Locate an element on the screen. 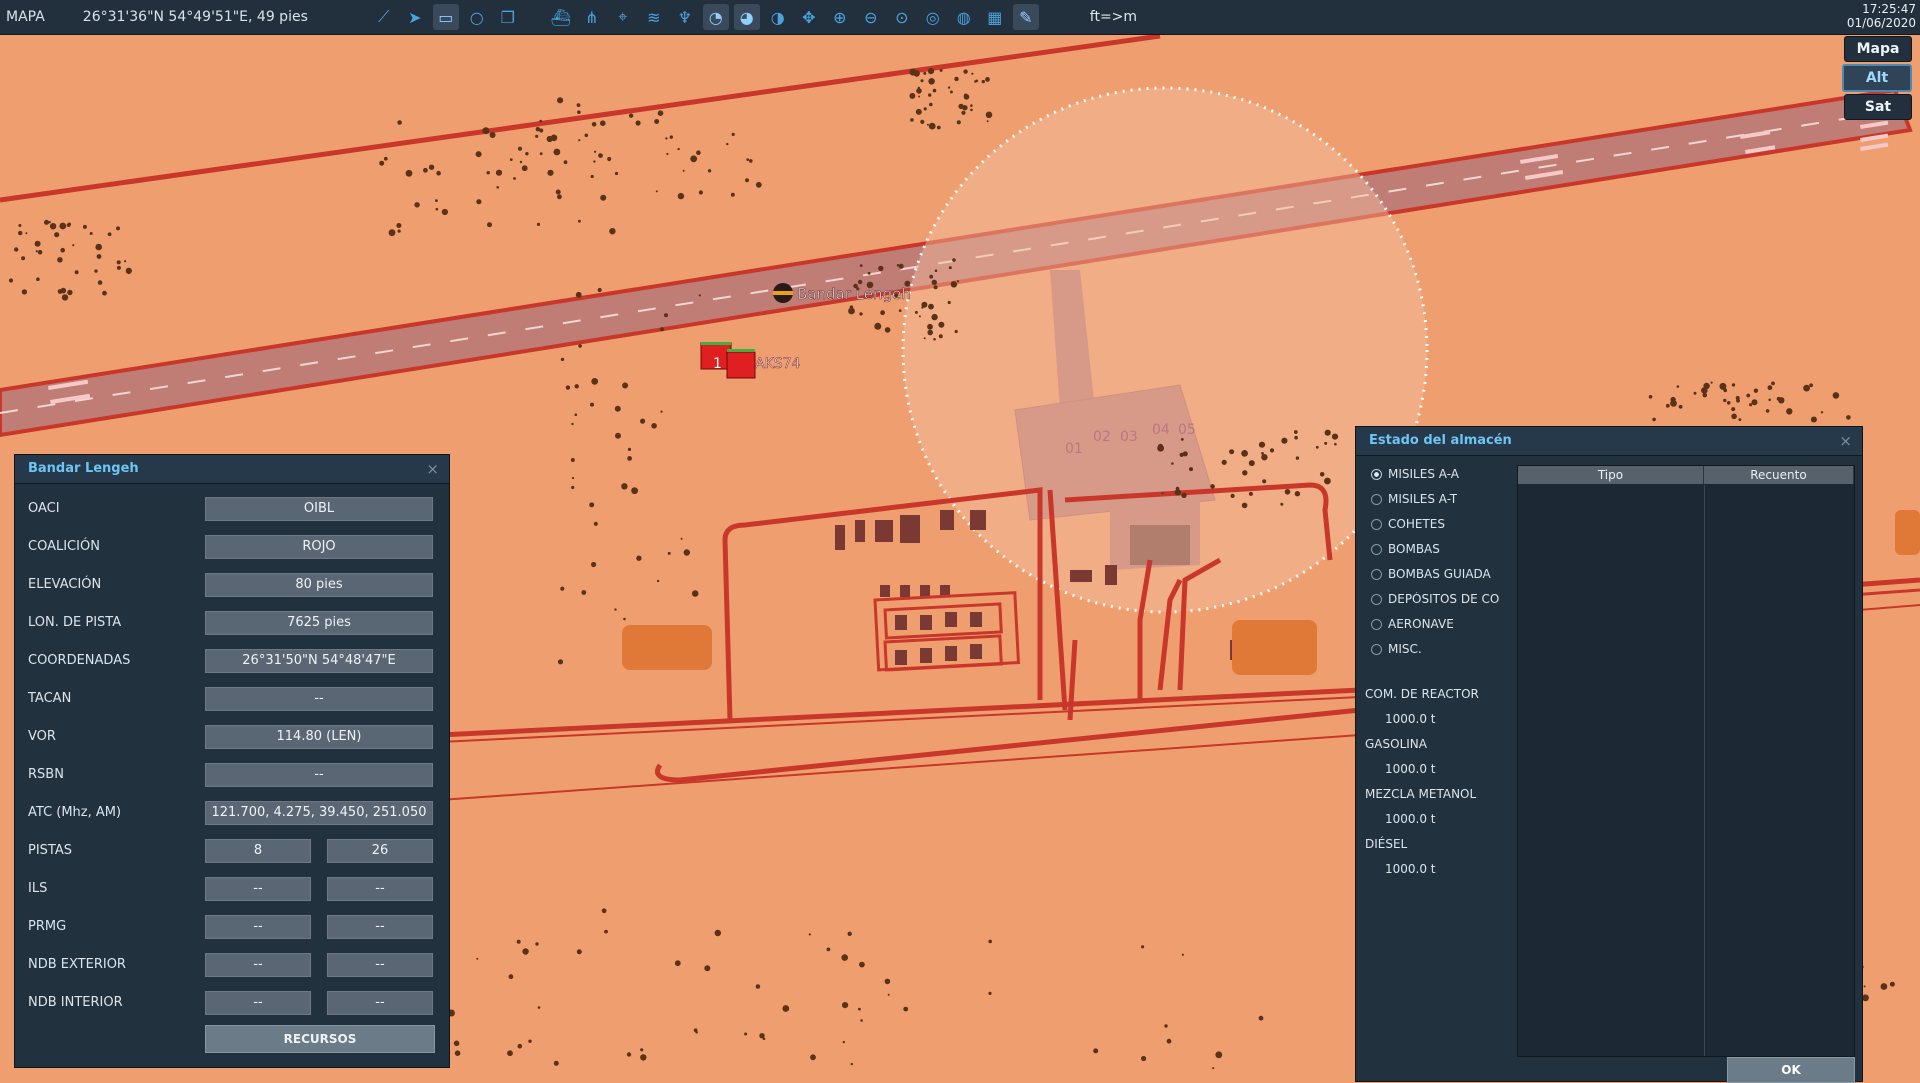  signal-icon: ≋ is located at coordinates (654, 17).